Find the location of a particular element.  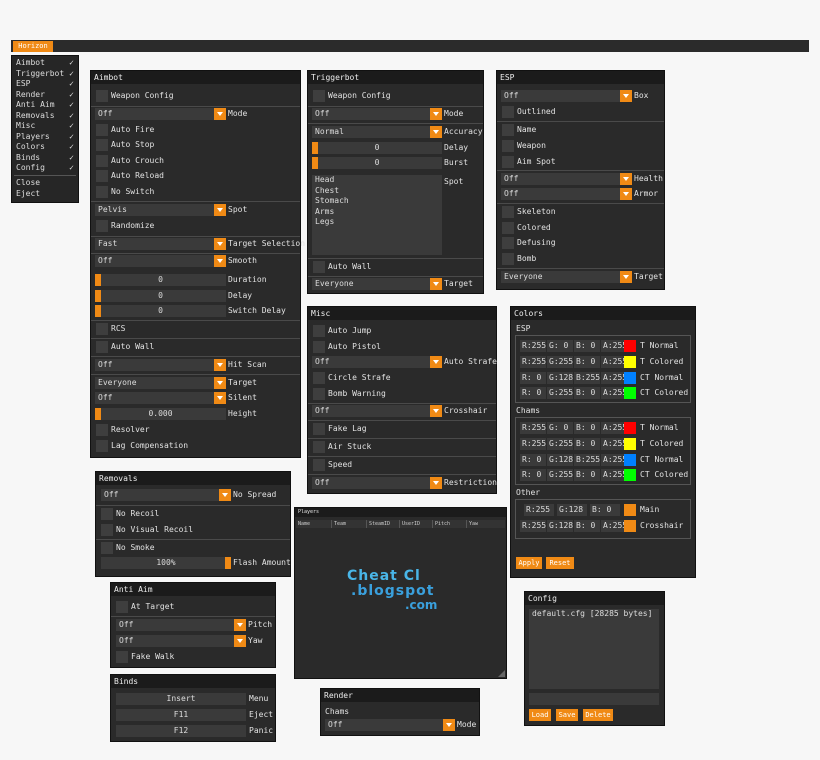

save-button: Save is located at coordinates (567, 715).